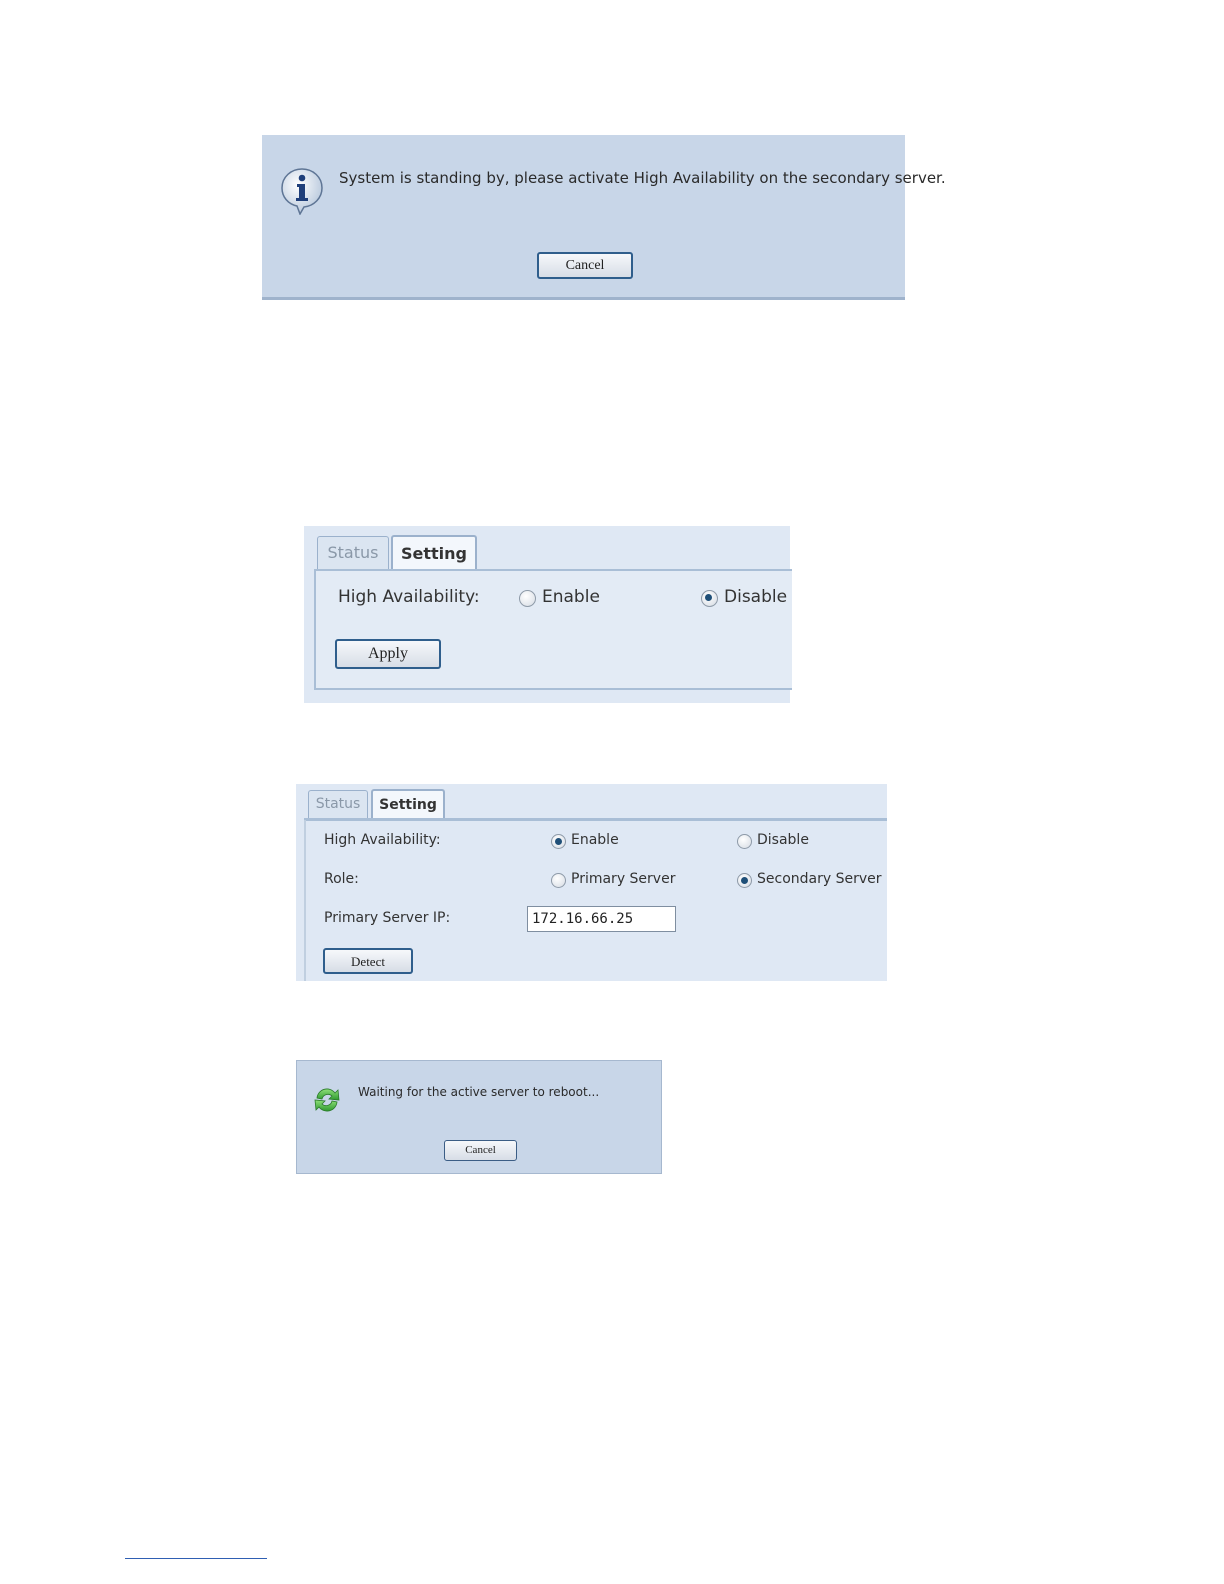  Describe the element at coordinates (336, 247) in the screenshot. I see `background-ghost-text` at that location.